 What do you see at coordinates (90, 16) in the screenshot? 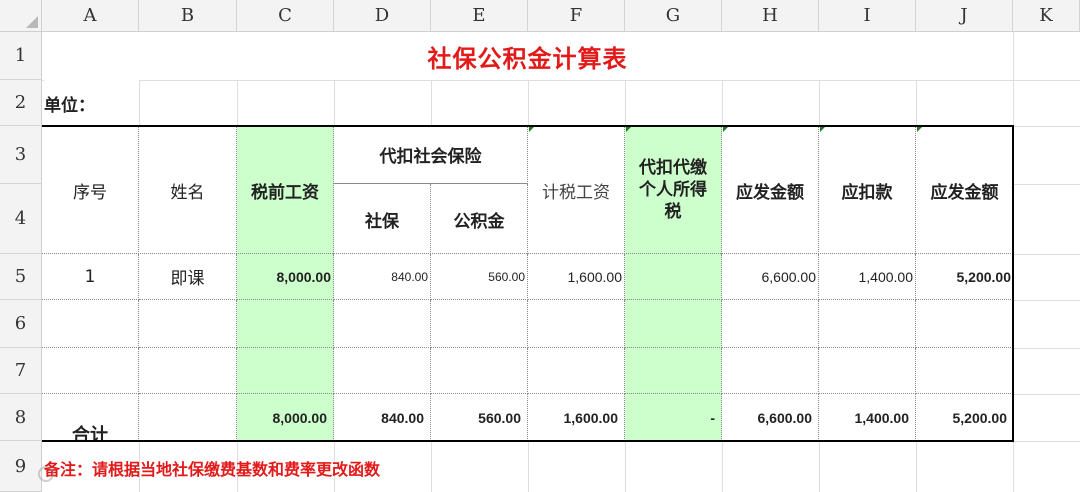
I see `column-header-a: A` at bounding box center [90, 16].